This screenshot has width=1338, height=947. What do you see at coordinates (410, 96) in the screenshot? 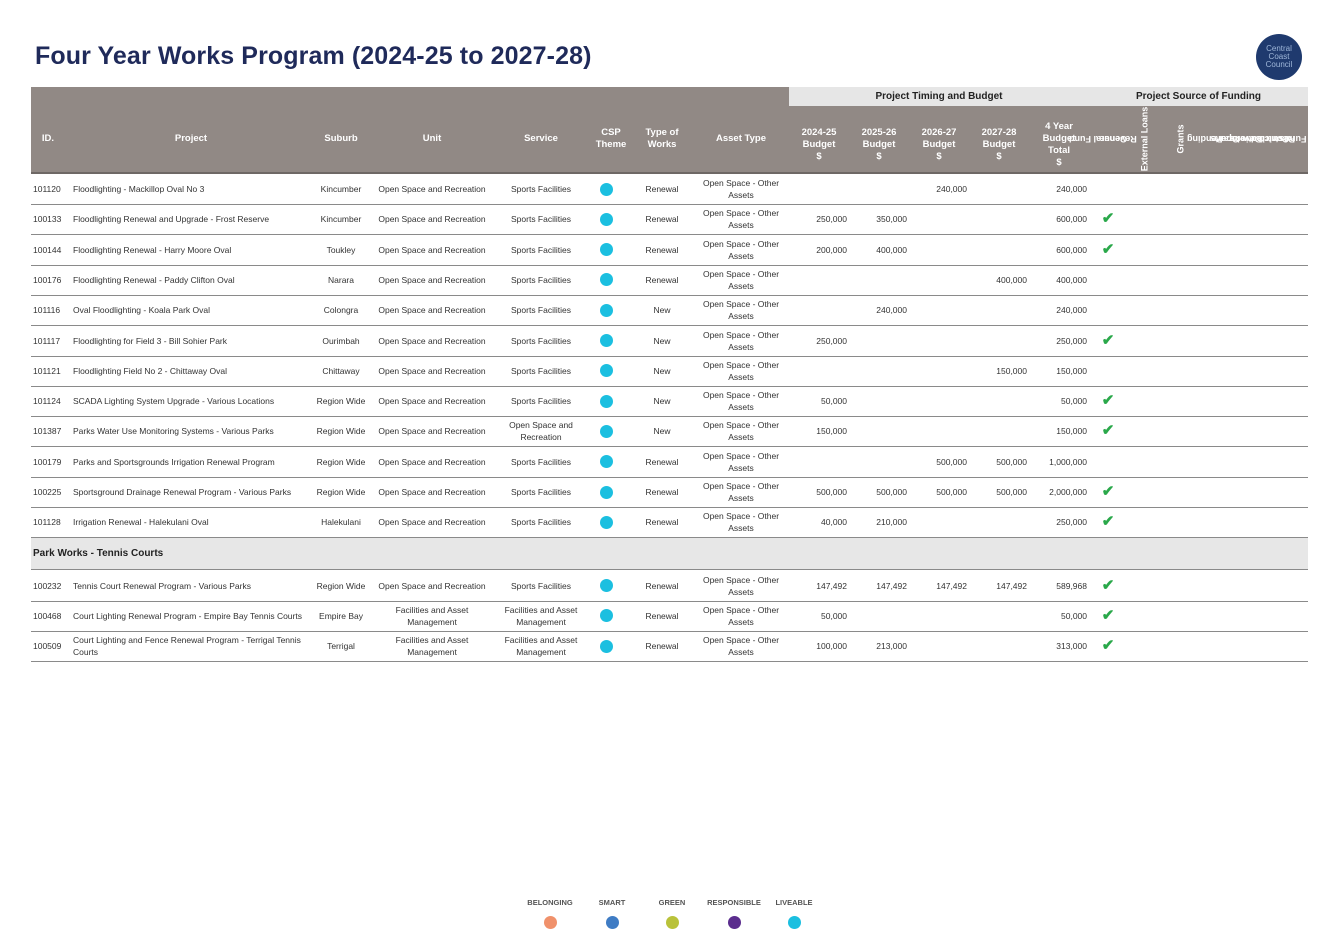
I see `header-band-blank` at bounding box center [410, 96].